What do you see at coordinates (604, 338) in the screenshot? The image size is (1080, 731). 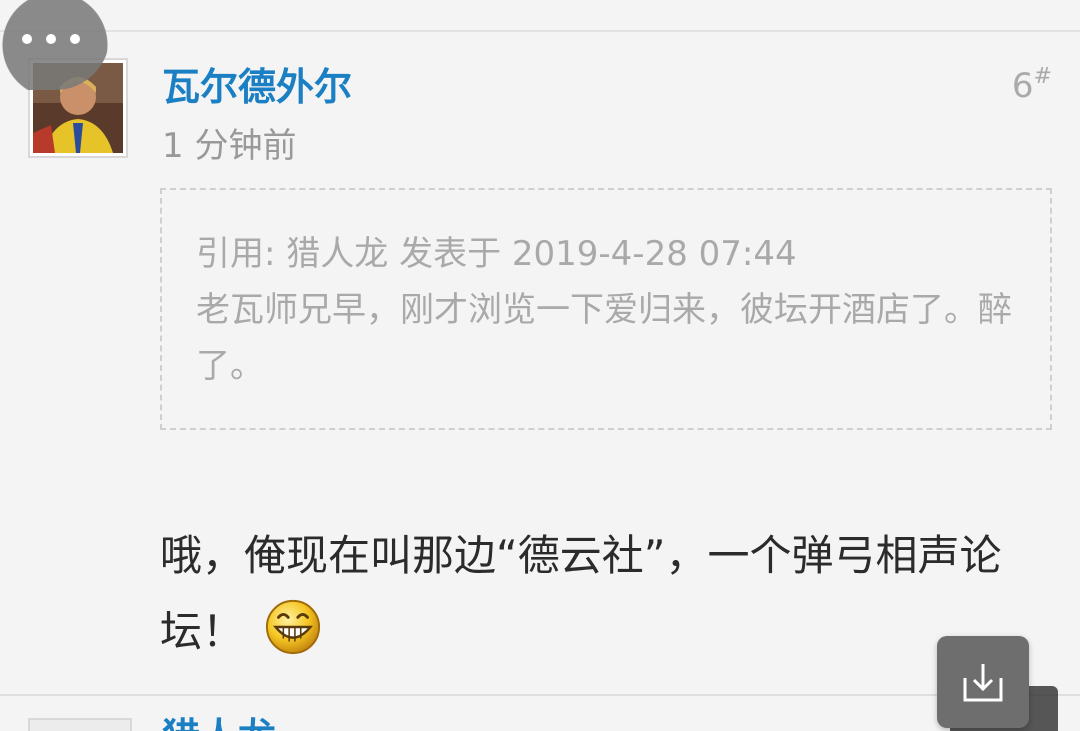 I see `quote-body: 老瓦师兄早，刚才浏览一下爱归来，彼坛开酒店了。醉了。` at bounding box center [604, 338].